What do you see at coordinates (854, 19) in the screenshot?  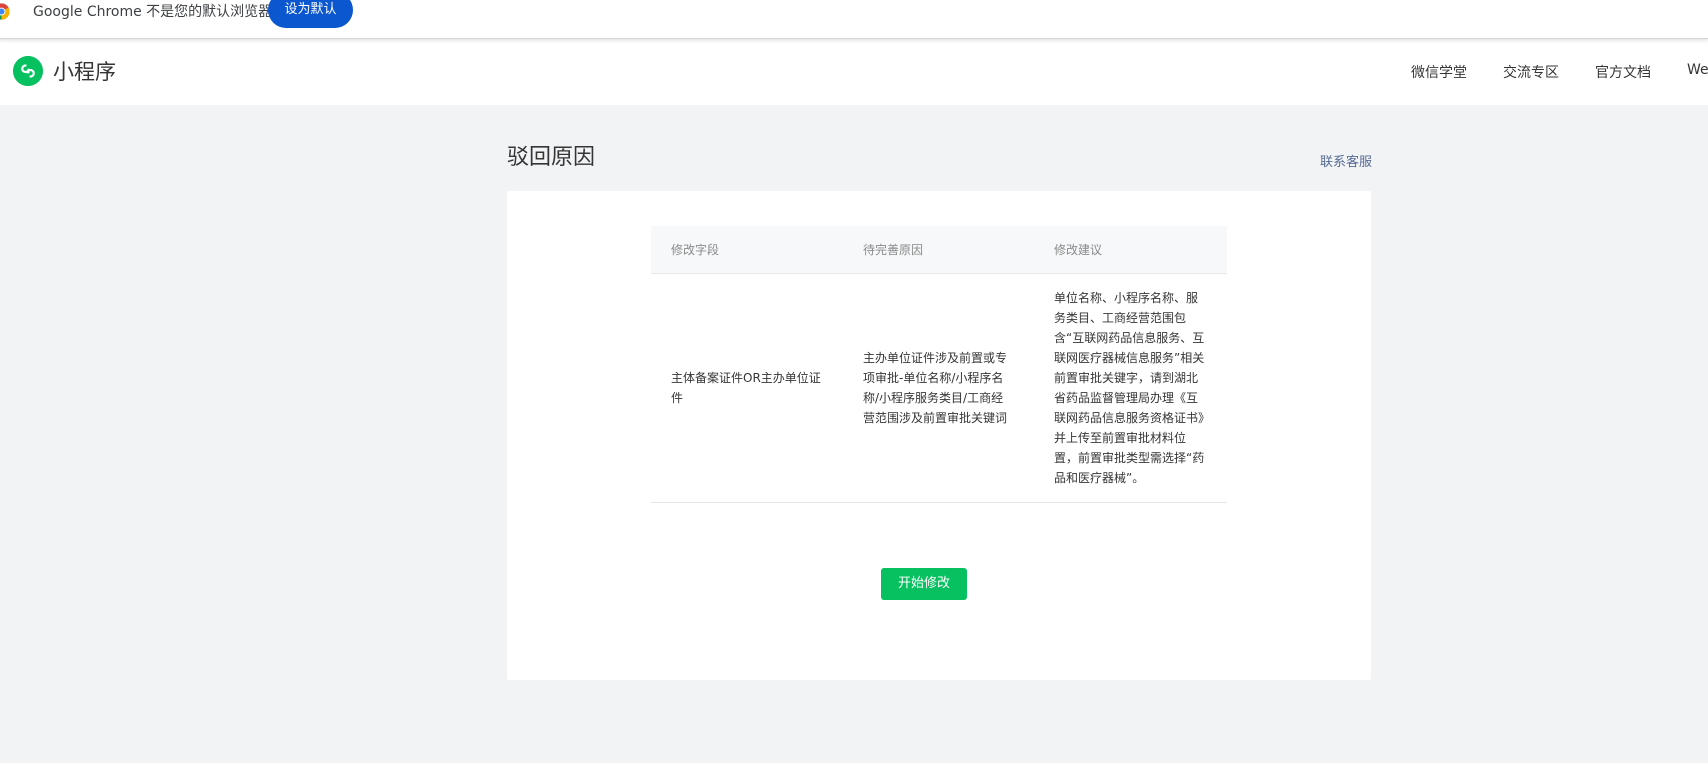 I see `default-browser-infobar: Google Chrome 不是您的默认浏览器 设为默认` at bounding box center [854, 19].